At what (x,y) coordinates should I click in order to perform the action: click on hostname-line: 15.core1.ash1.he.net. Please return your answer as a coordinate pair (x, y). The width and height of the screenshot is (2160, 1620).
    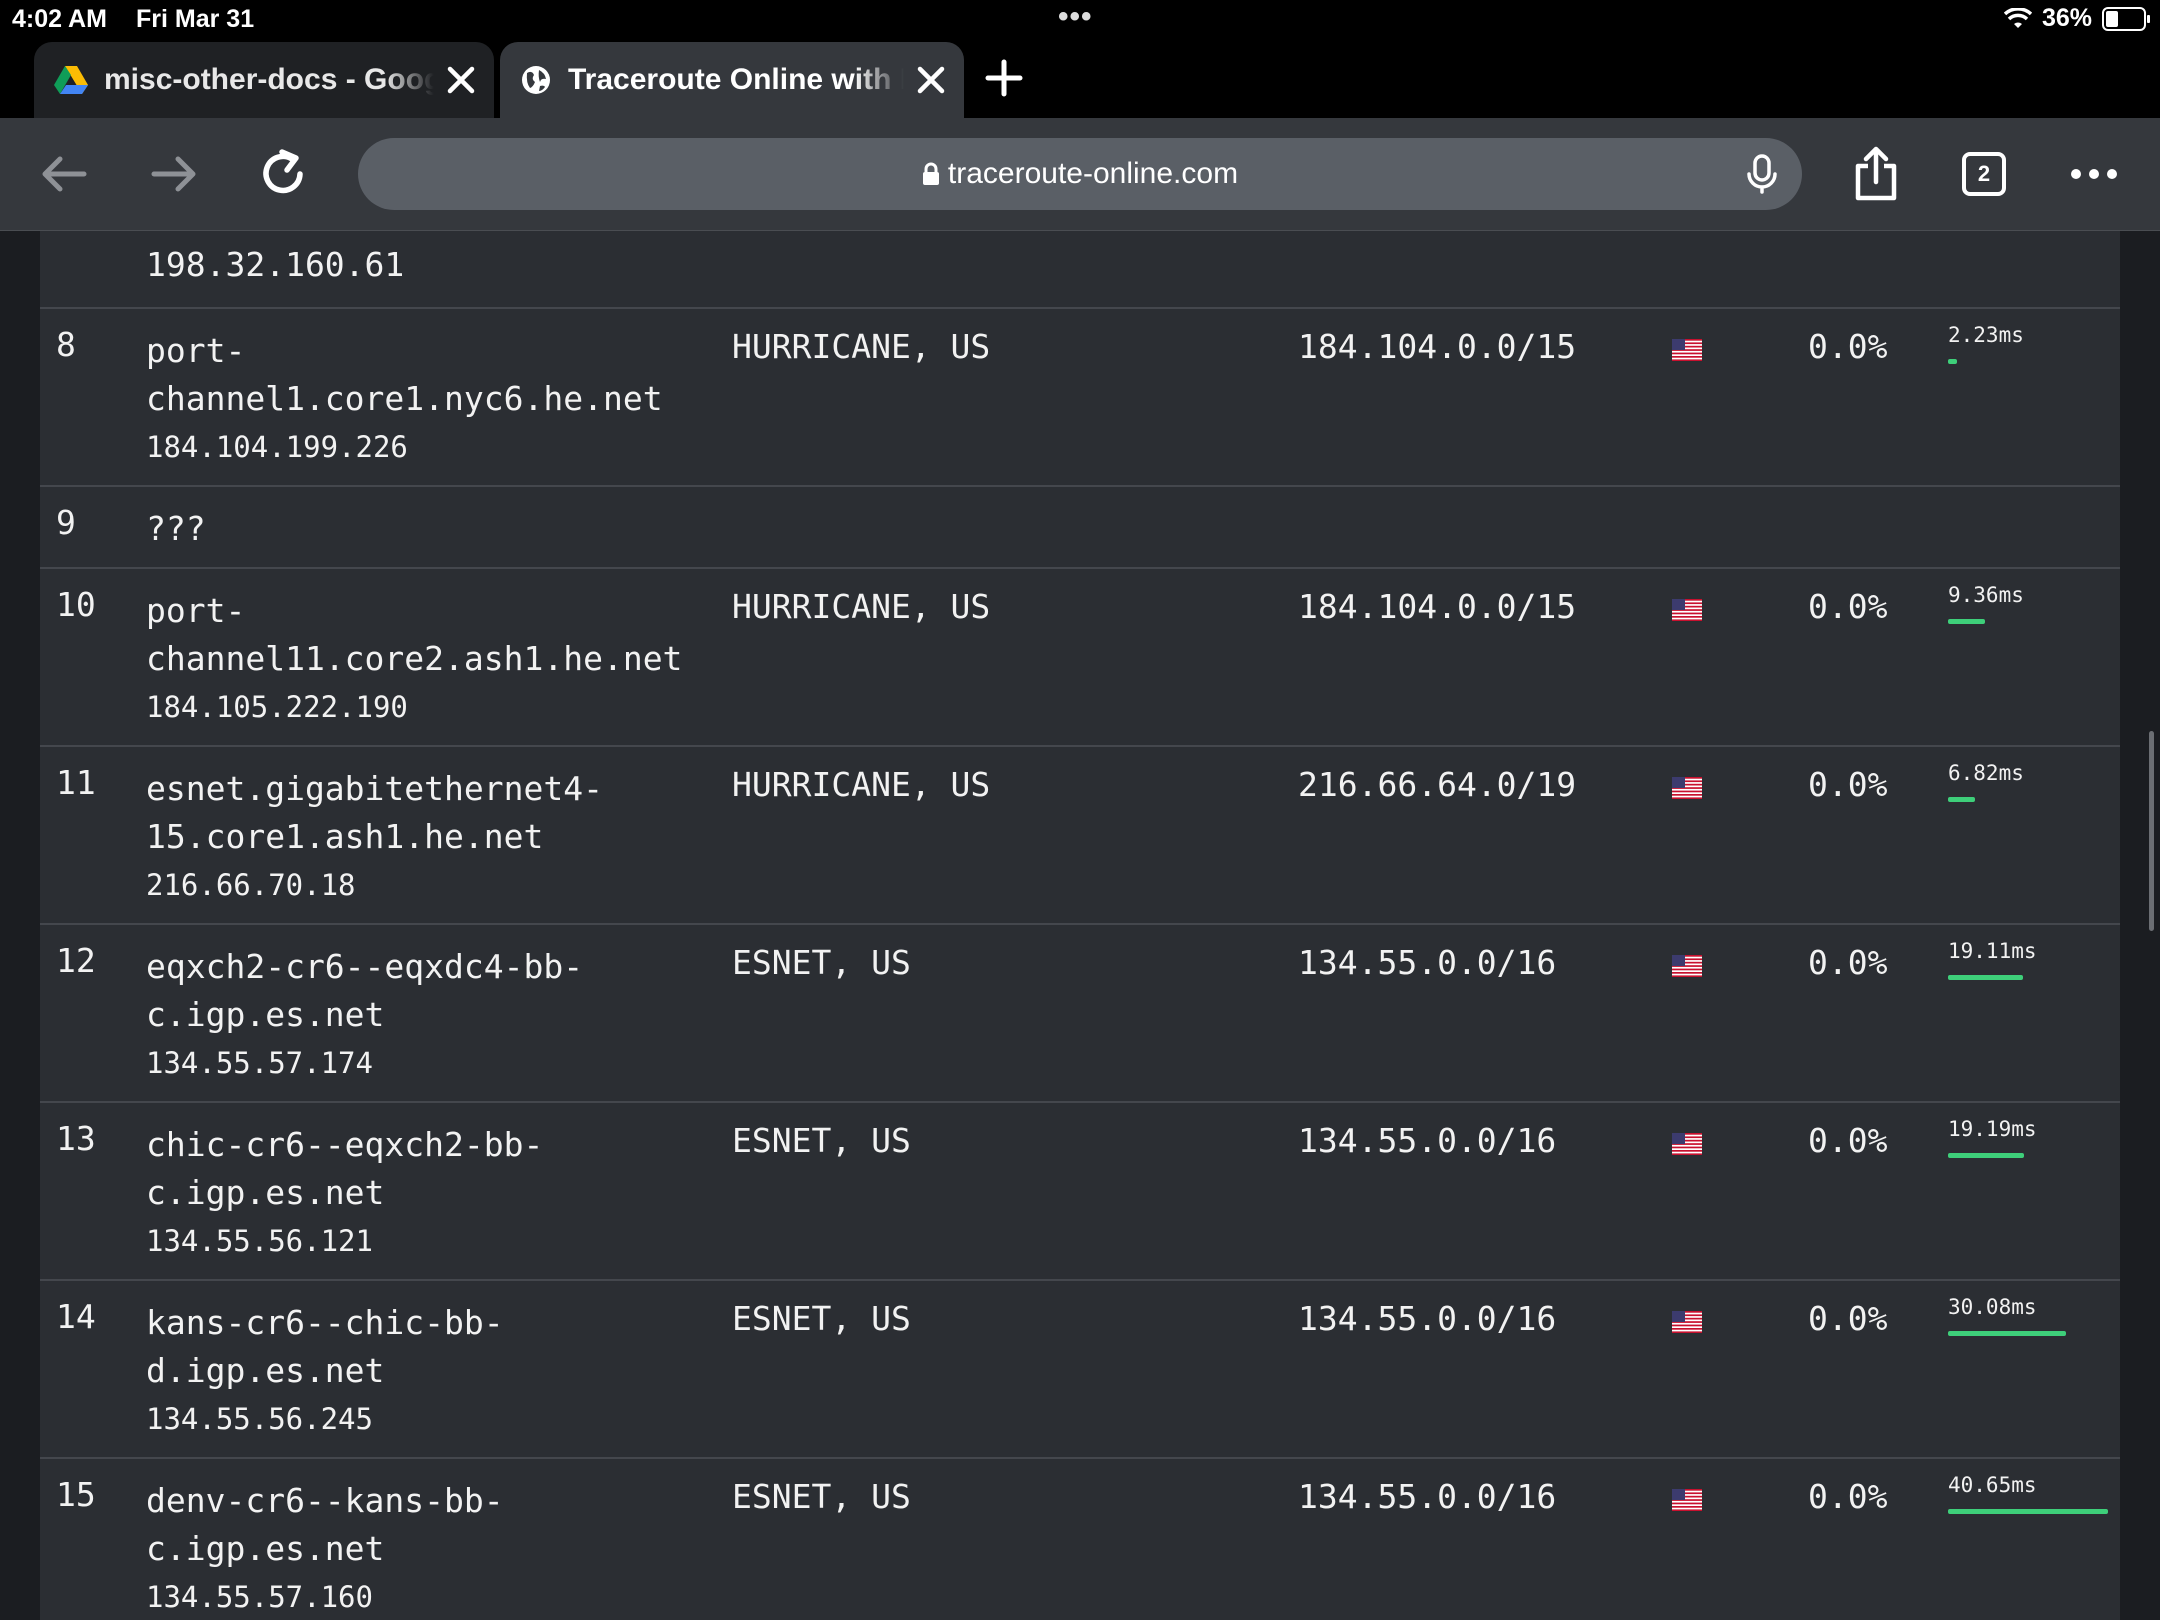
    Looking at the image, I should click on (345, 836).